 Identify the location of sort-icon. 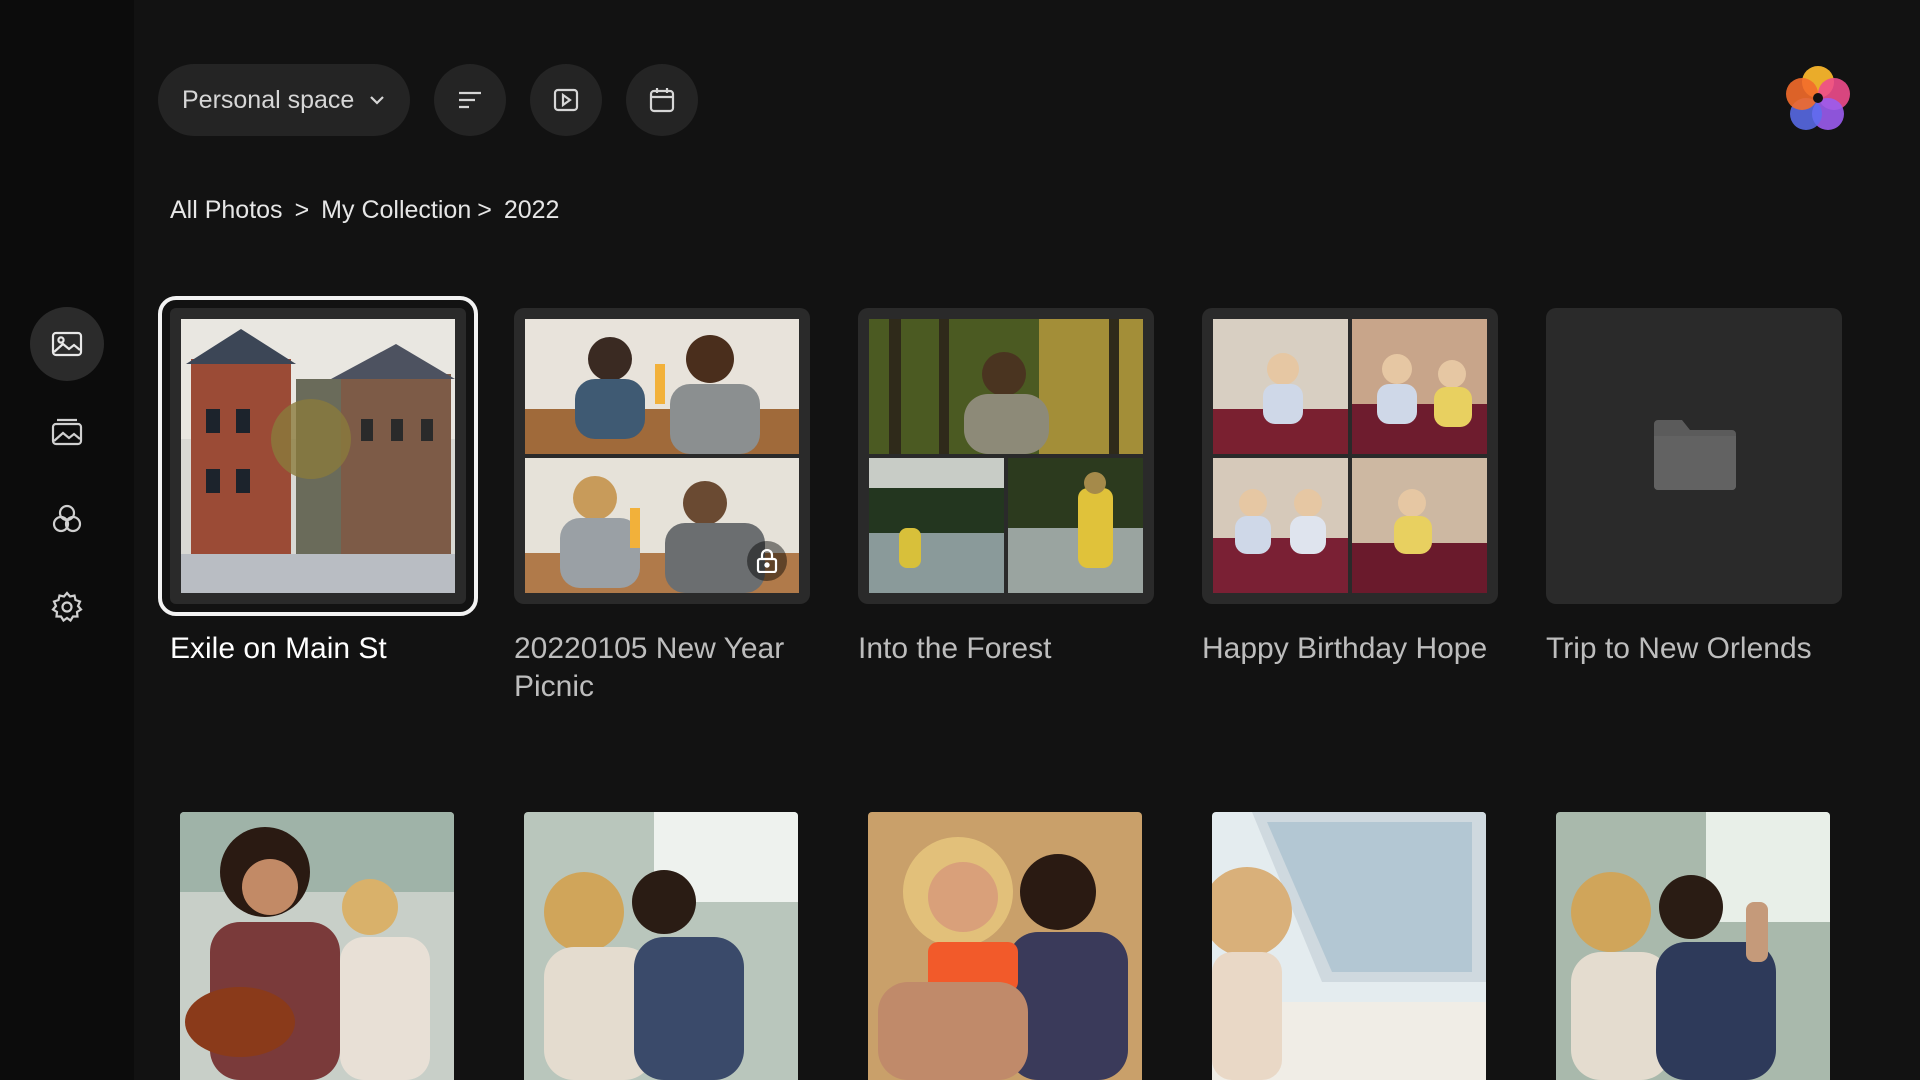
(470, 100).